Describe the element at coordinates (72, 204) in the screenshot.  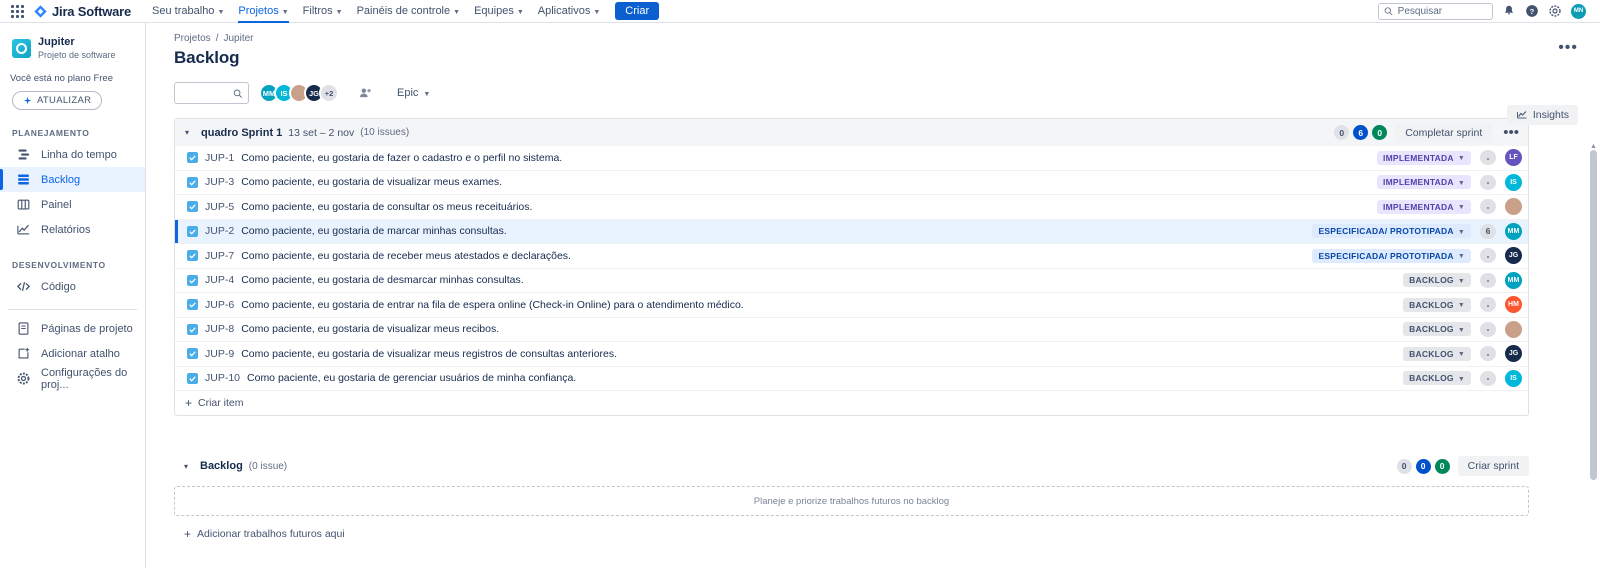
I see `sidebar-item-painel: Painel` at that location.